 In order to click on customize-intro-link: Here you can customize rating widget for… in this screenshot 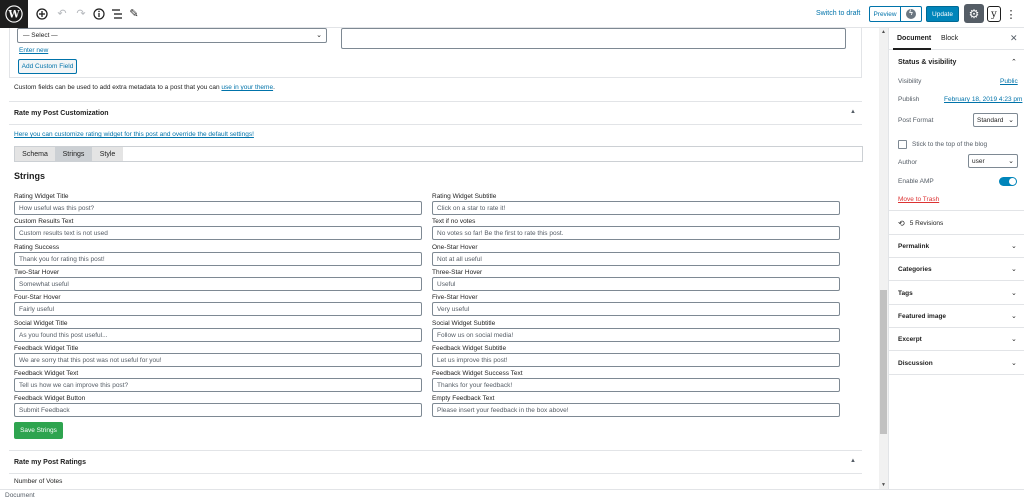, I will do `click(134, 134)`.